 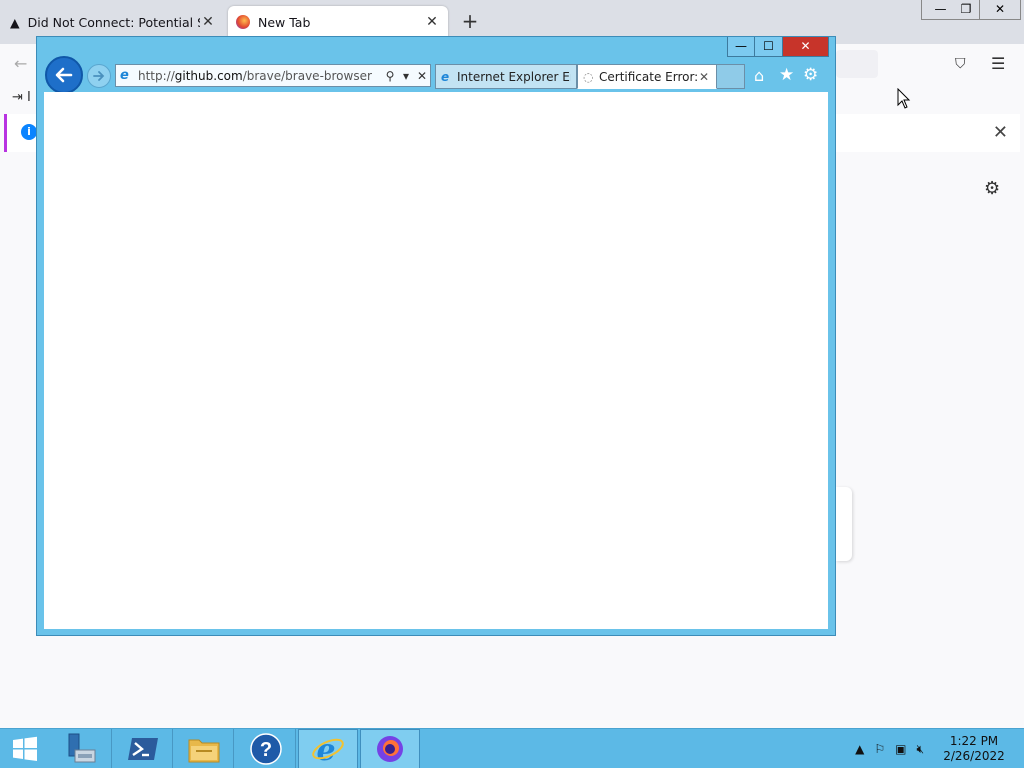 I want to click on flag-icon: ⚐, so click(x=879, y=749).